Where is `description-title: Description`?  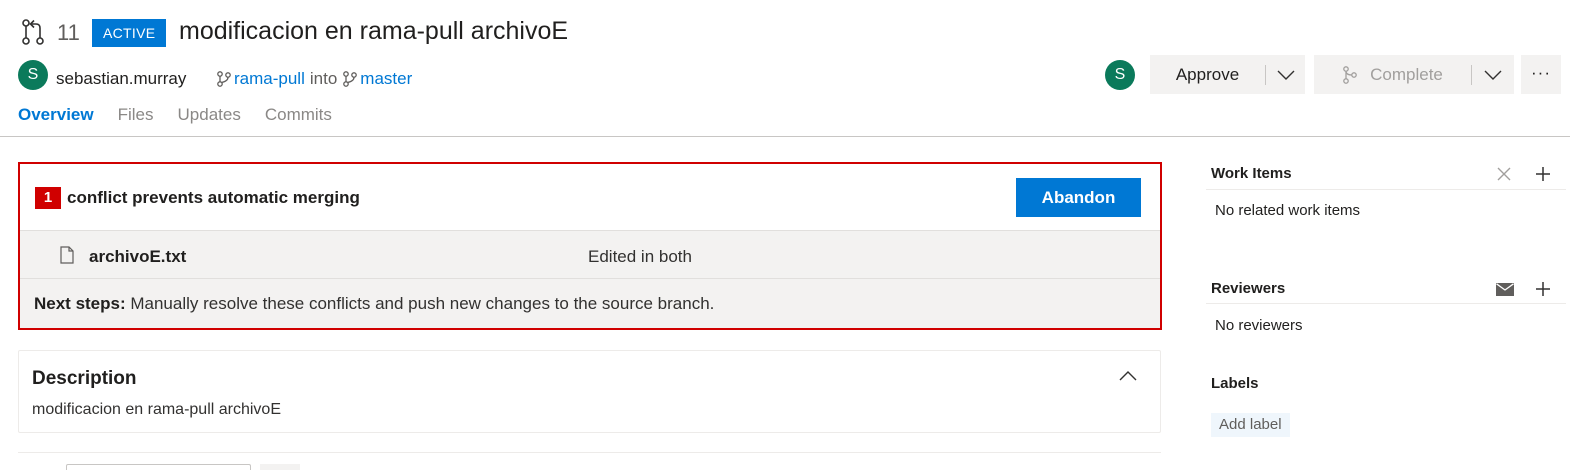 description-title: Description is located at coordinates (84, 378).